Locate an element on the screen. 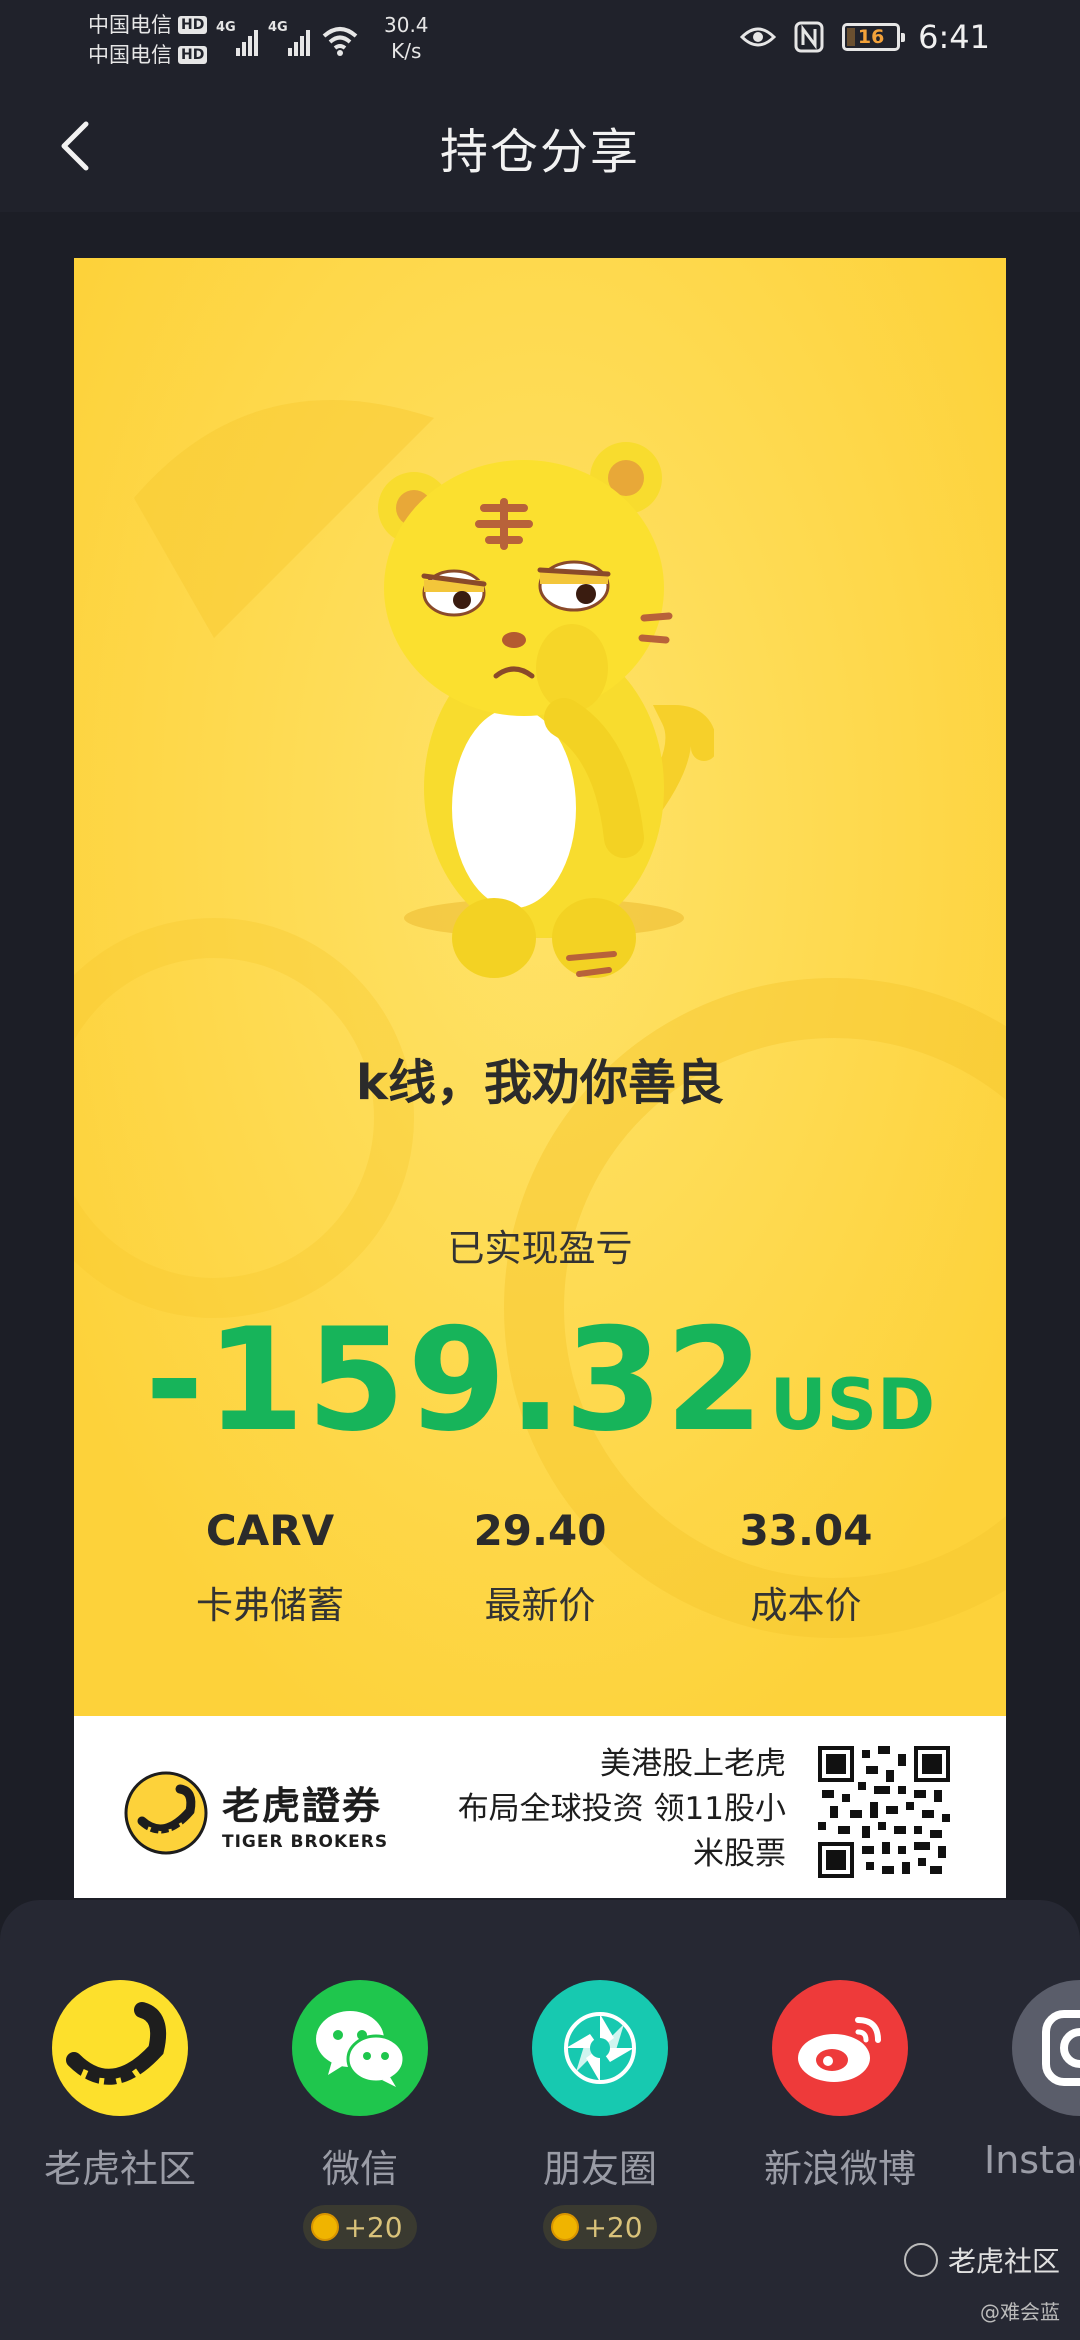 This screenshot has height=2340, width=1080. instagram-icon is located at coordinates (1046, 2048).